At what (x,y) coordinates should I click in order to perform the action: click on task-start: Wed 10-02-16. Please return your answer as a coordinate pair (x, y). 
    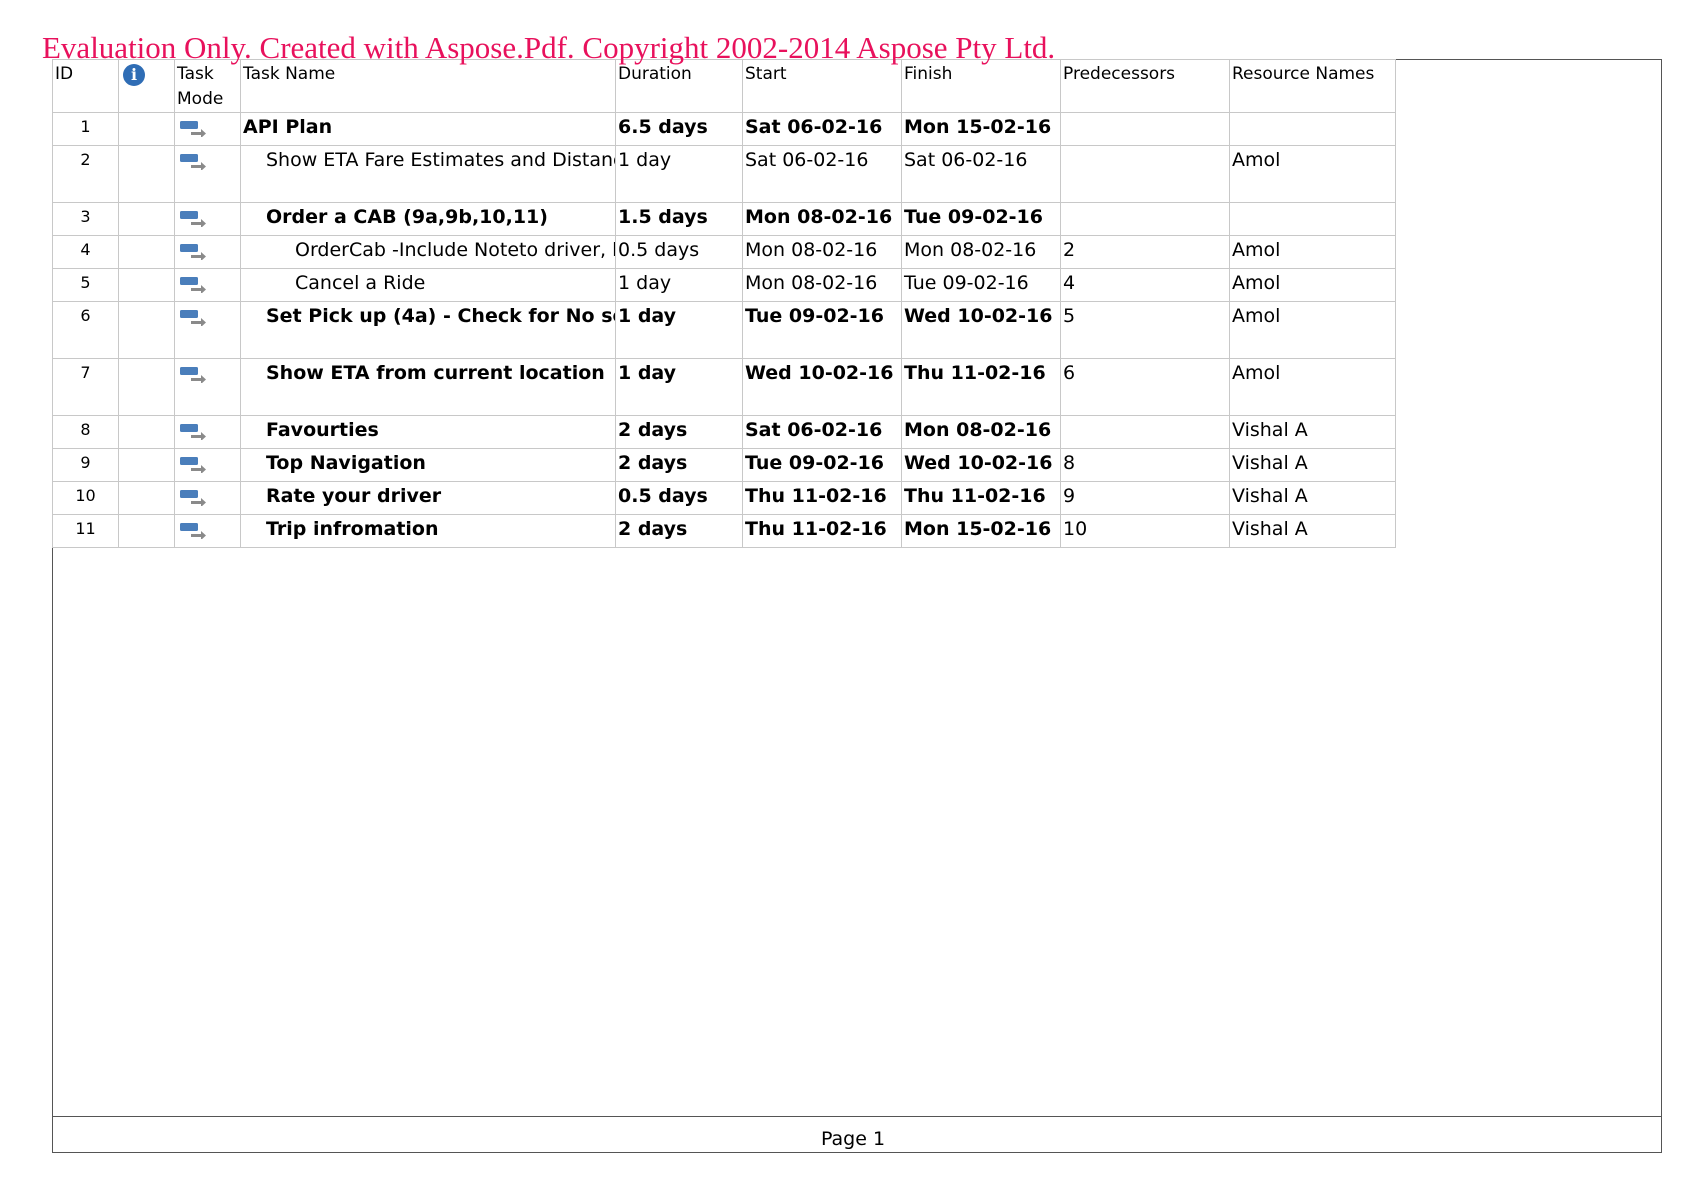
    Looking at the image, I should click on (822, 387).